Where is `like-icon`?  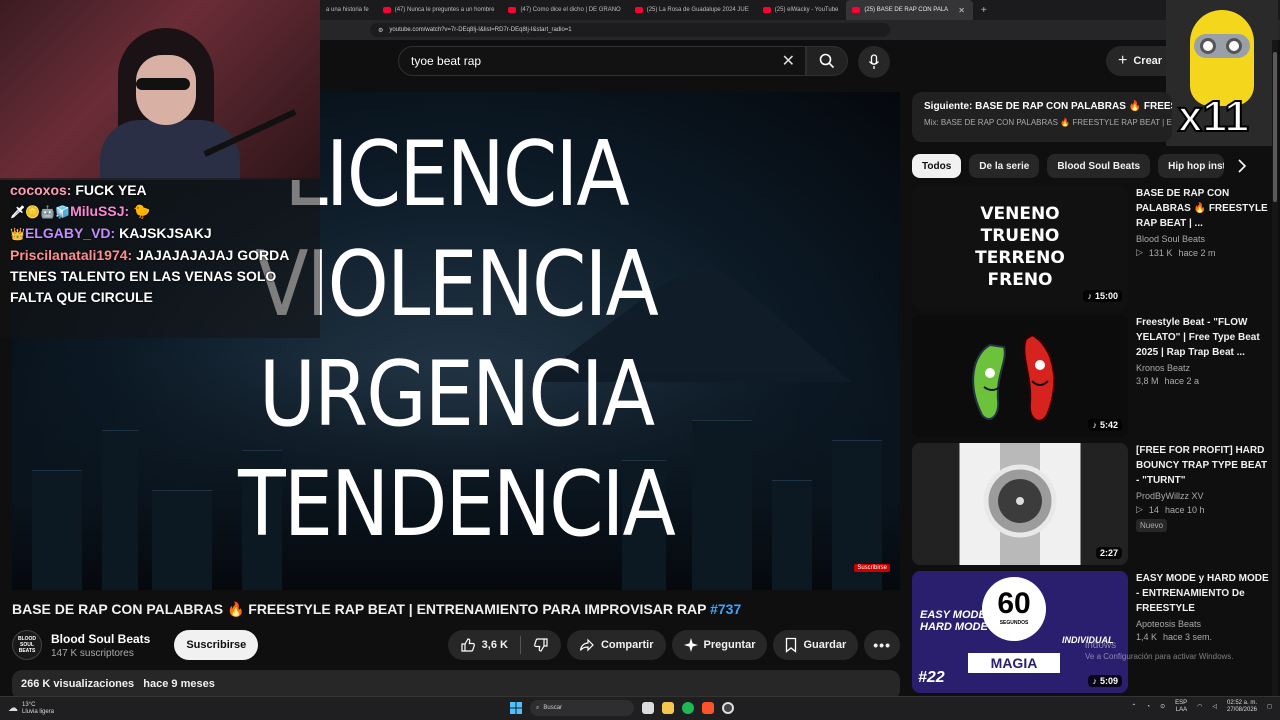
like-icon is located at coordinates (468, 645).